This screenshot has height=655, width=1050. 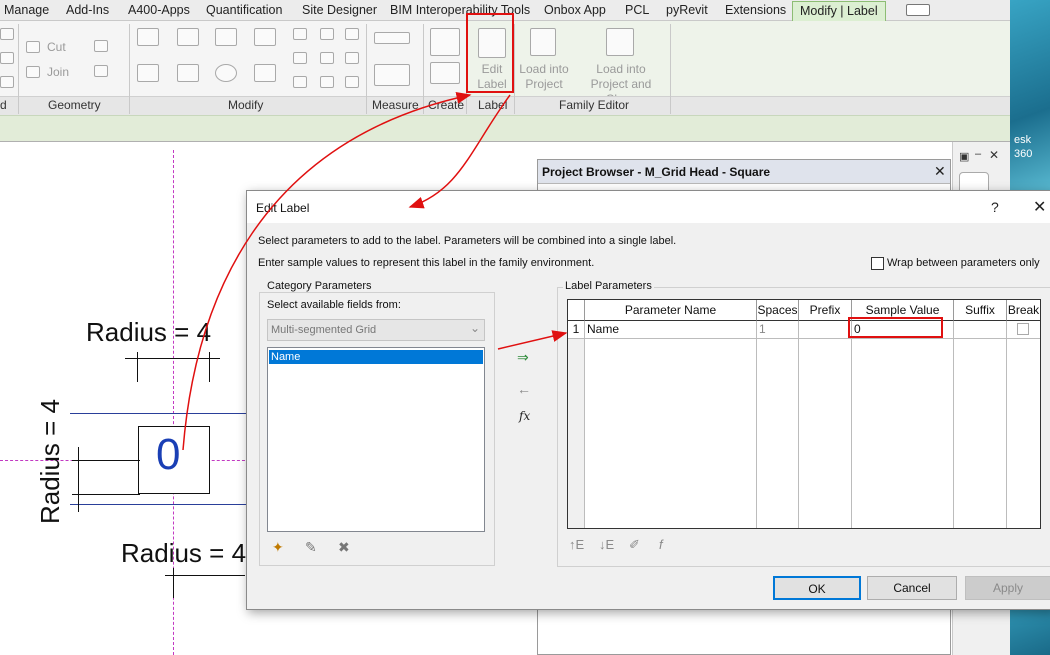 What do you see at coordinates (58, 72) in the screenshot?
I see `join-button: Join` at bounding box center [58, 72].